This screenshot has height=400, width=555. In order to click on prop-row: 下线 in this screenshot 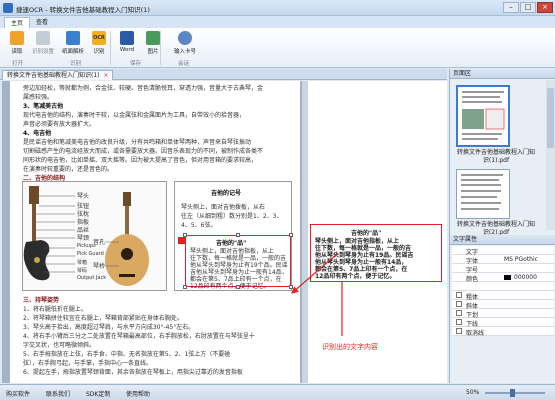, I will do `click(503, 323)`.